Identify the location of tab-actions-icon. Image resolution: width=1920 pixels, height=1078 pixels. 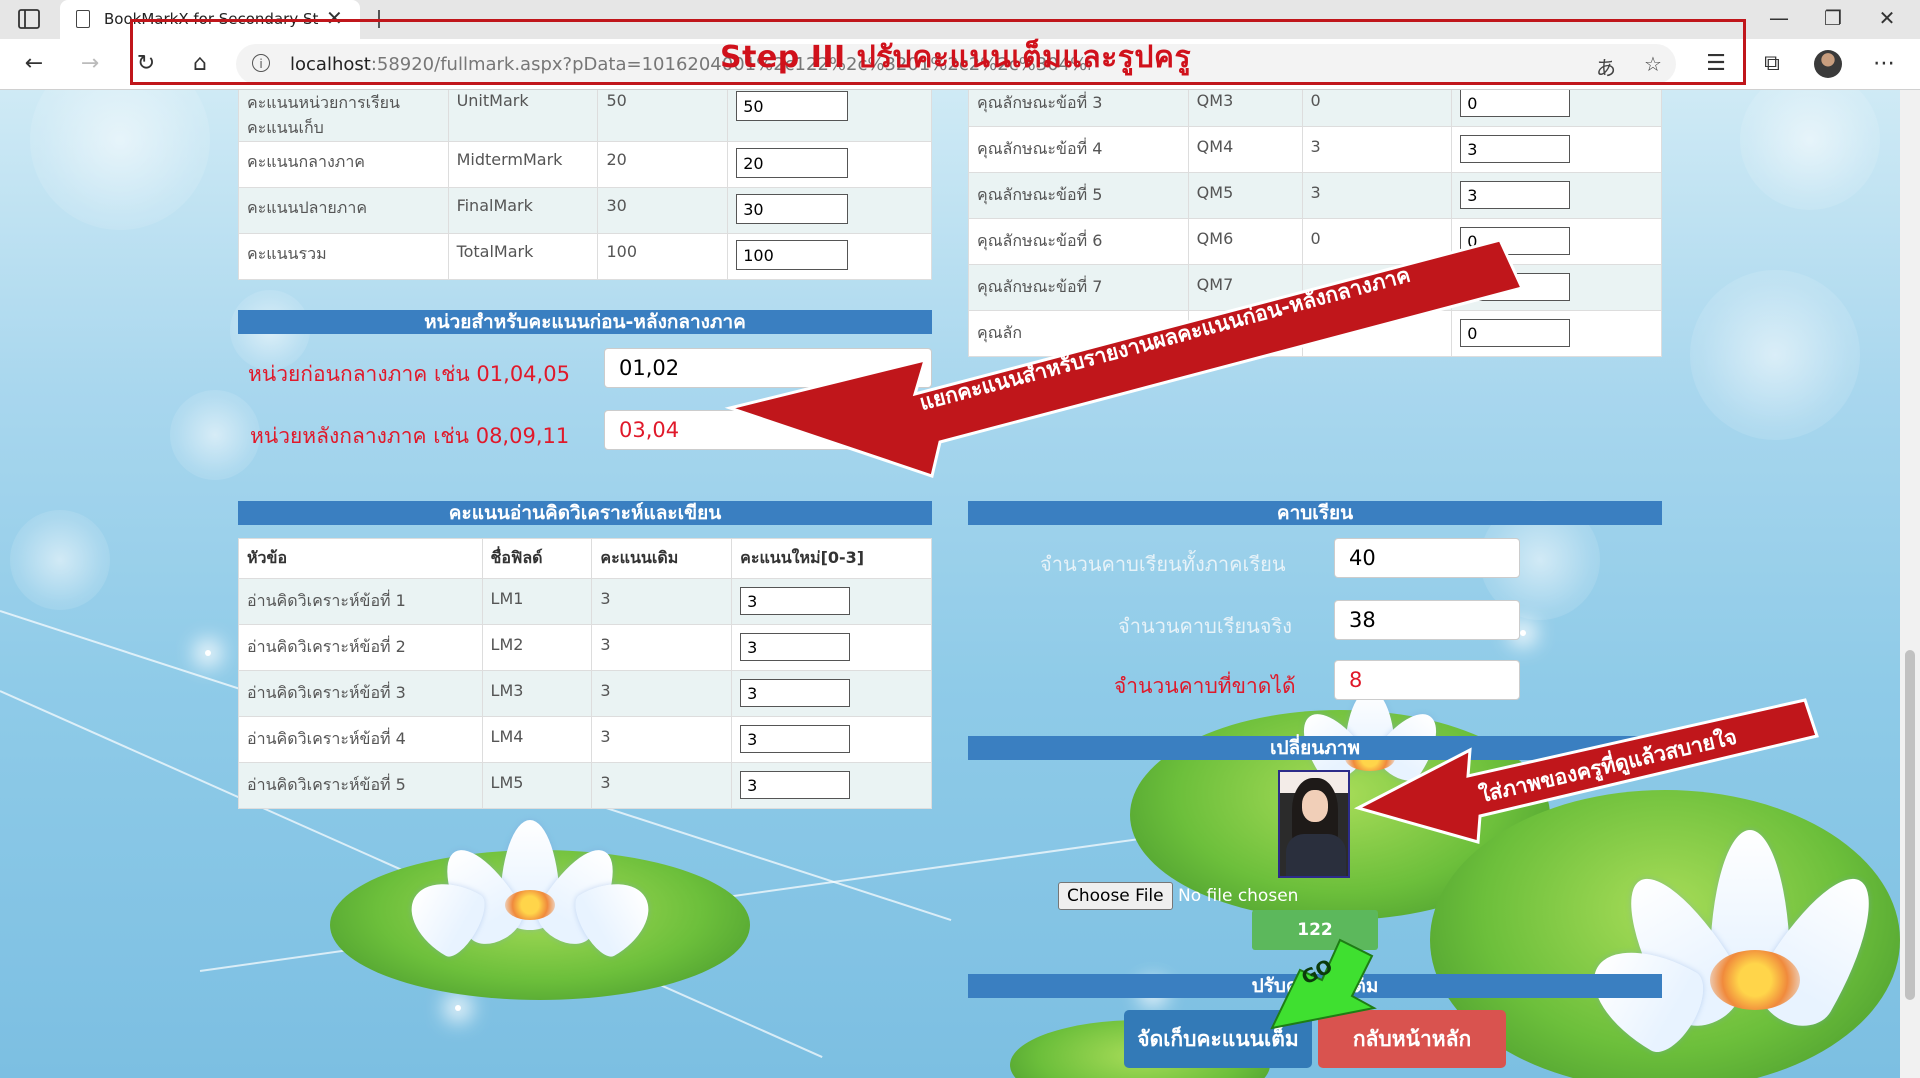
(29, 19).